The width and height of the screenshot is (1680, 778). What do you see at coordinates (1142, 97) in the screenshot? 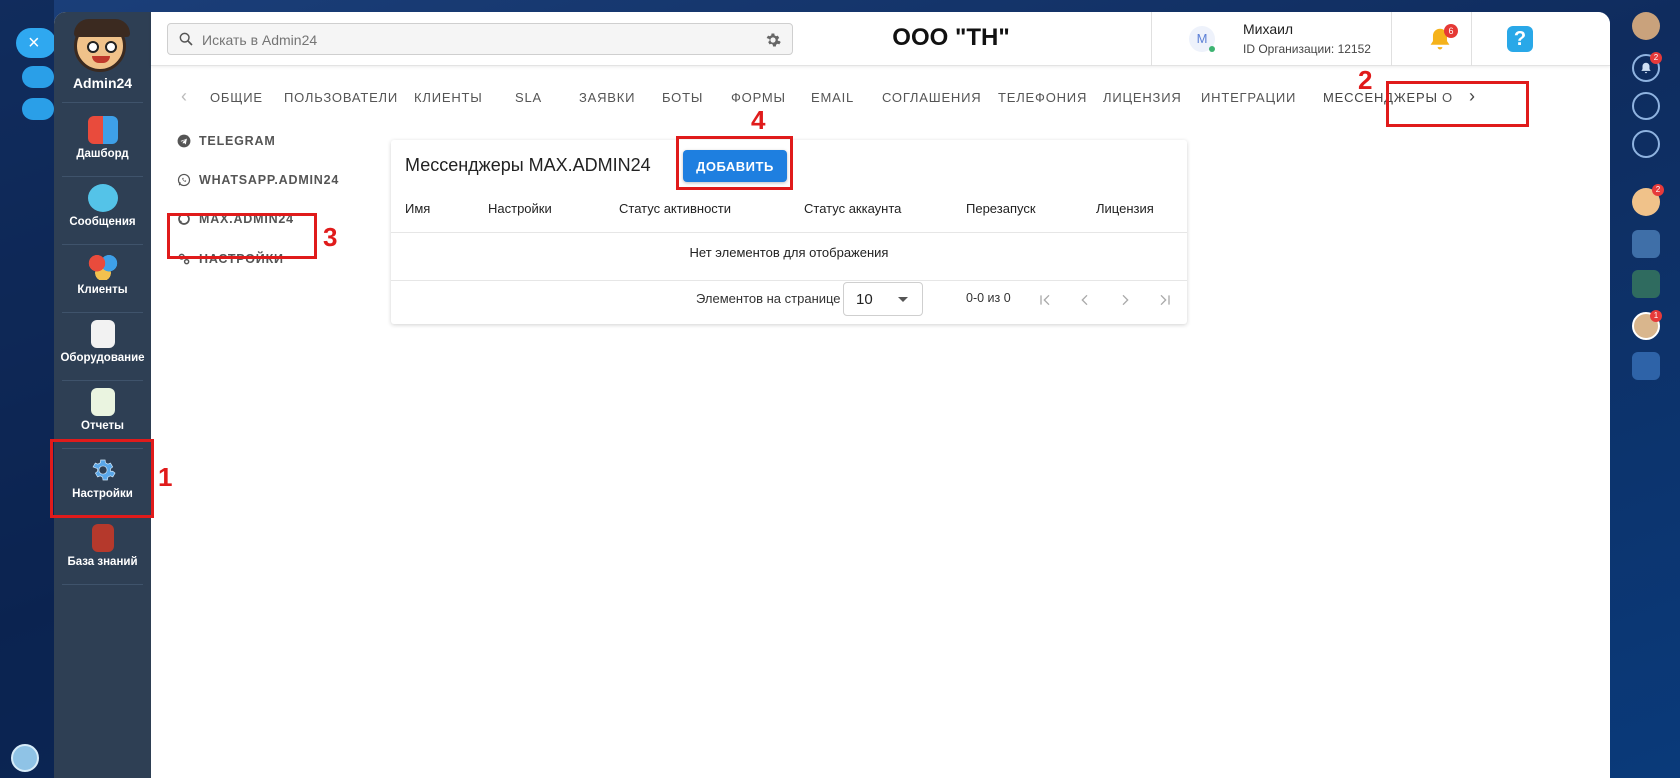
I see `tab-license: ЛИЦЕНЗИЯ` at bounding box center [1142, 97].